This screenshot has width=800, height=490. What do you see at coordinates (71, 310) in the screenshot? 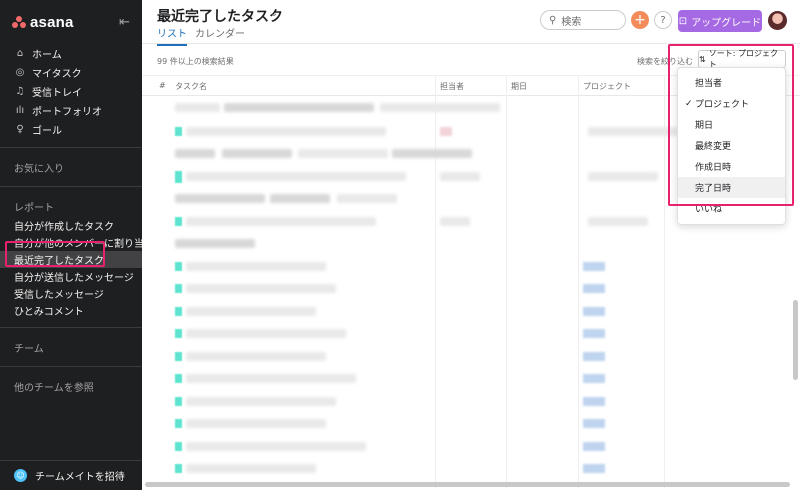
I see `report-item-comments: ひとみコメント` at bounding box center [71, 310].